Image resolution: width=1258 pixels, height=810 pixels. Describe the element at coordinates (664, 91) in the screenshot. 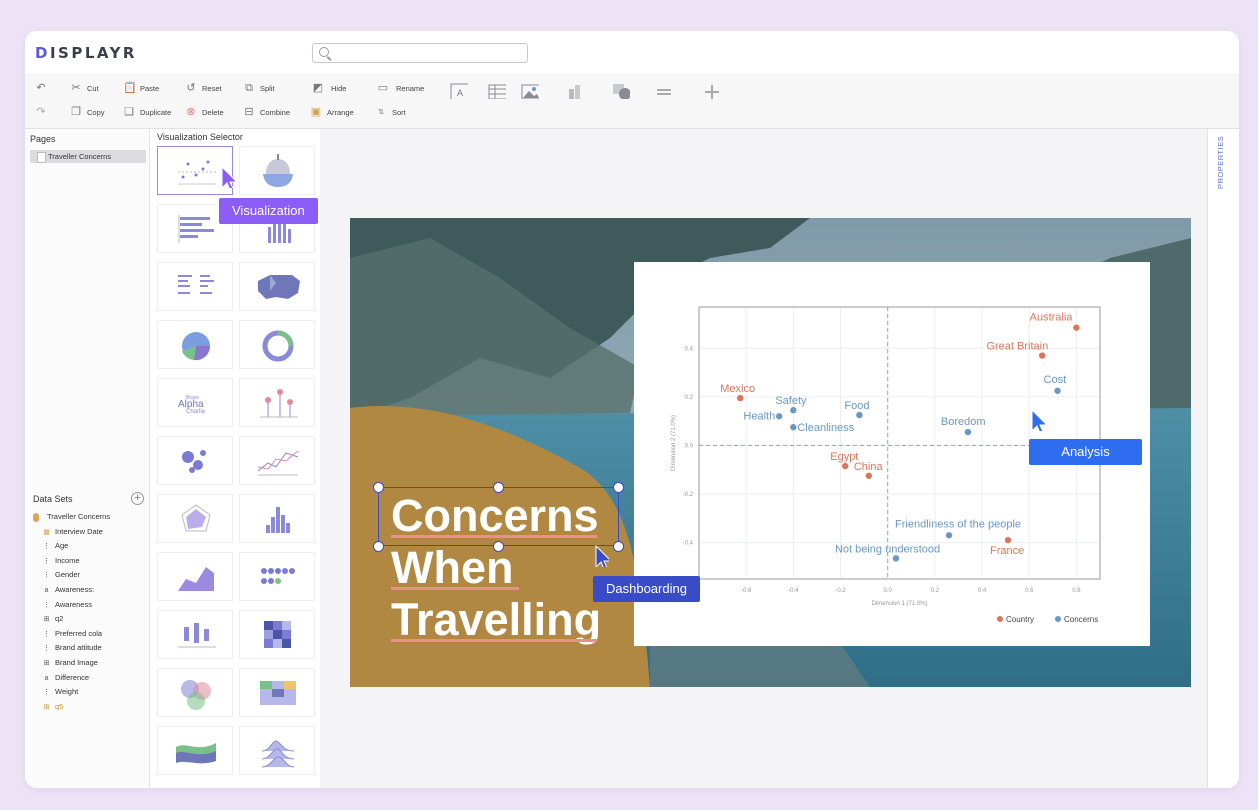

I see `equals-icon` at that location.